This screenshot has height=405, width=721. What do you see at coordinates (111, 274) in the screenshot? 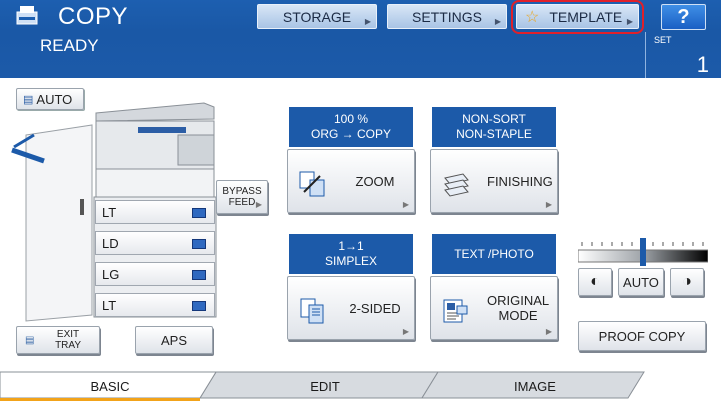
I see `tray-3-label: LG` at bounding box center [111, 274].